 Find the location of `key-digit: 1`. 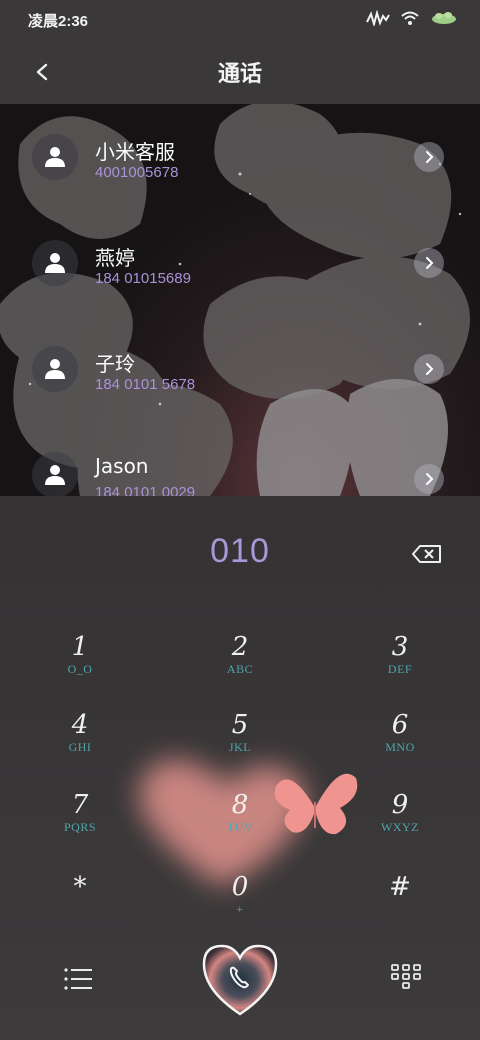

key-digit: 1 is located at coordinates (80, 647).